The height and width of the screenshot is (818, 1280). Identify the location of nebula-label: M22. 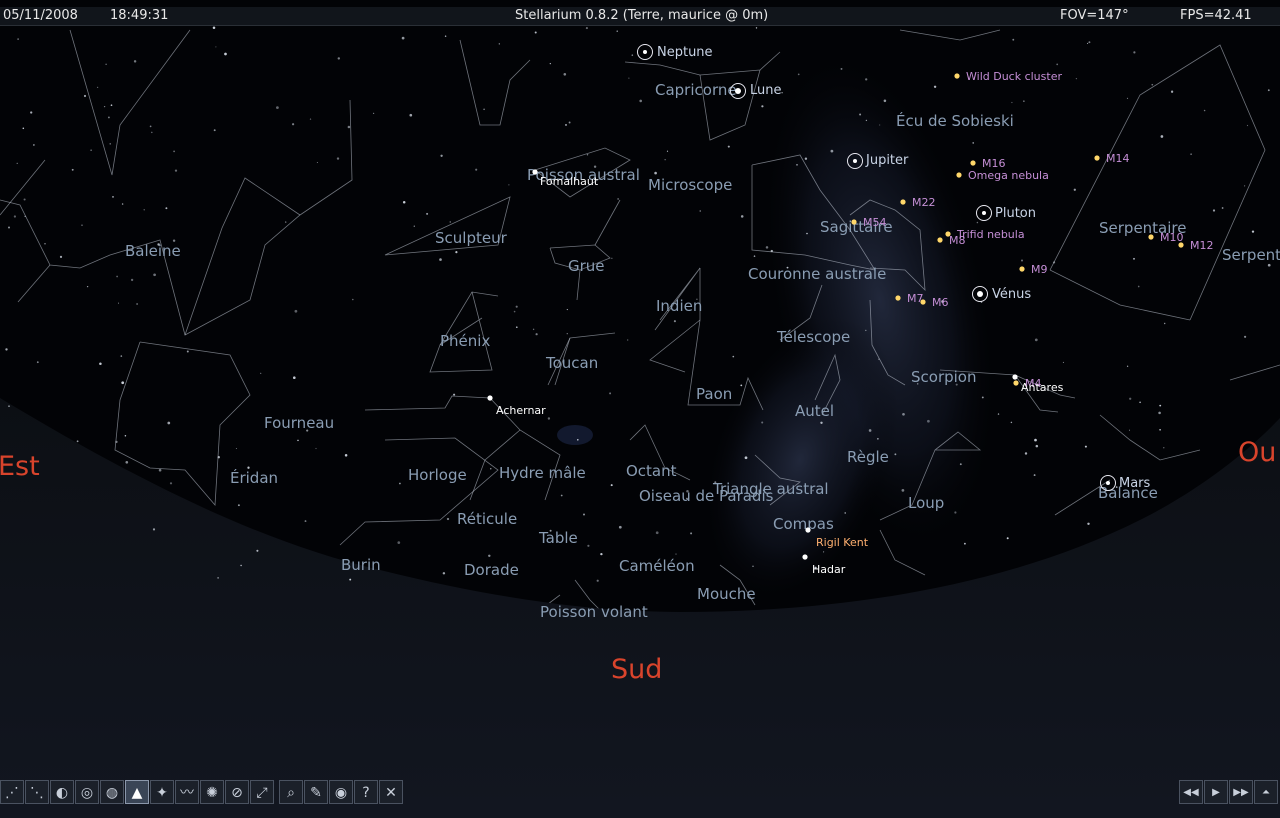
(924, 202).